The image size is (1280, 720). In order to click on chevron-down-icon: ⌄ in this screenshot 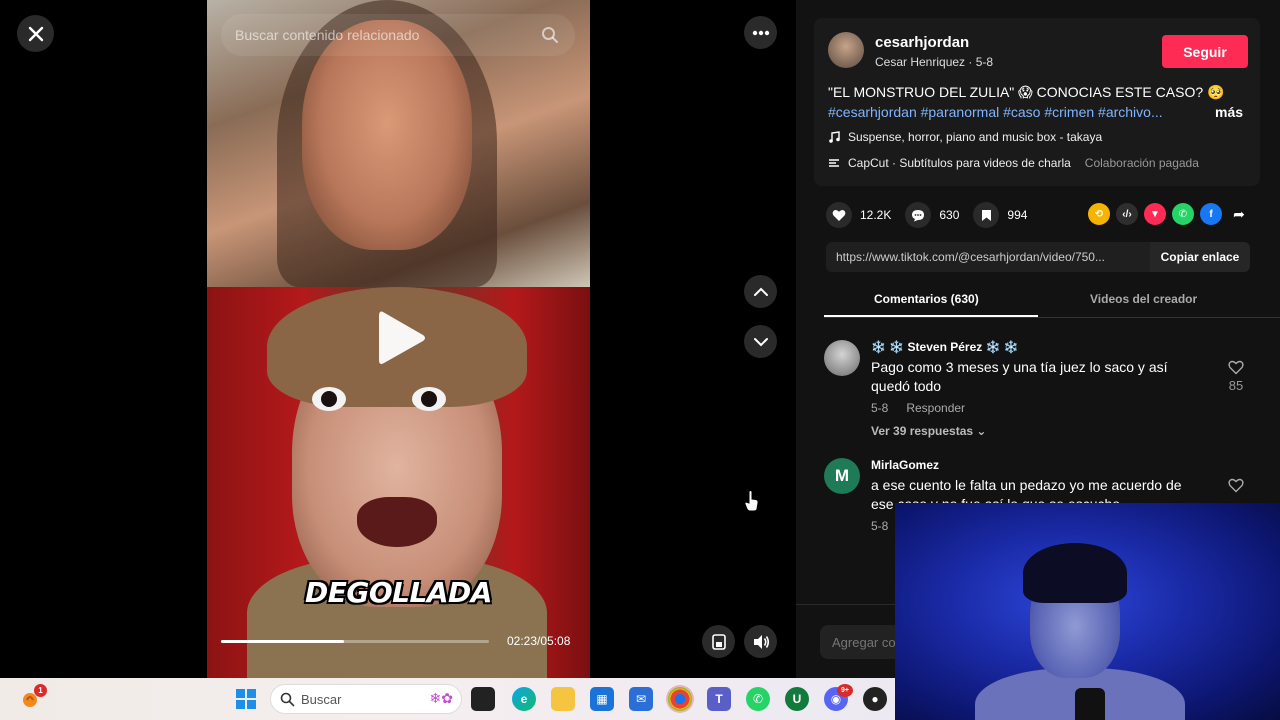, I will do `click(981, 431)`.